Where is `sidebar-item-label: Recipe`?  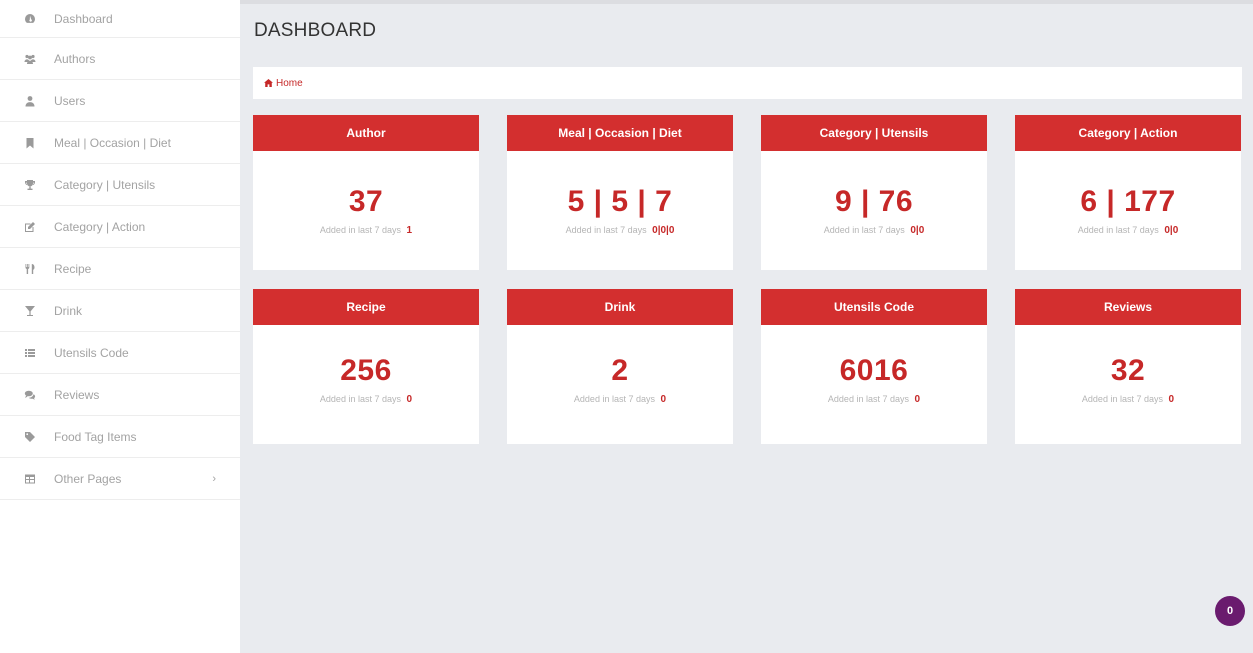
sidebar-item-label: Recipe is located at coordinates (73, 268).